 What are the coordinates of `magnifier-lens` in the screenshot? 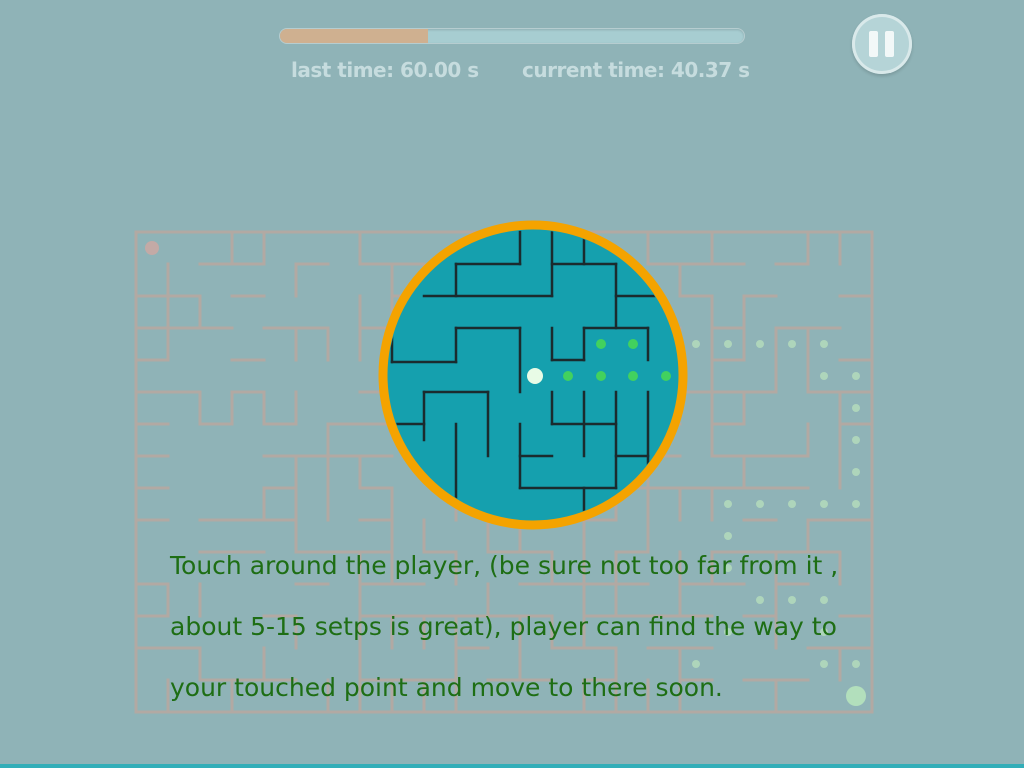 It's located at (533, 375).